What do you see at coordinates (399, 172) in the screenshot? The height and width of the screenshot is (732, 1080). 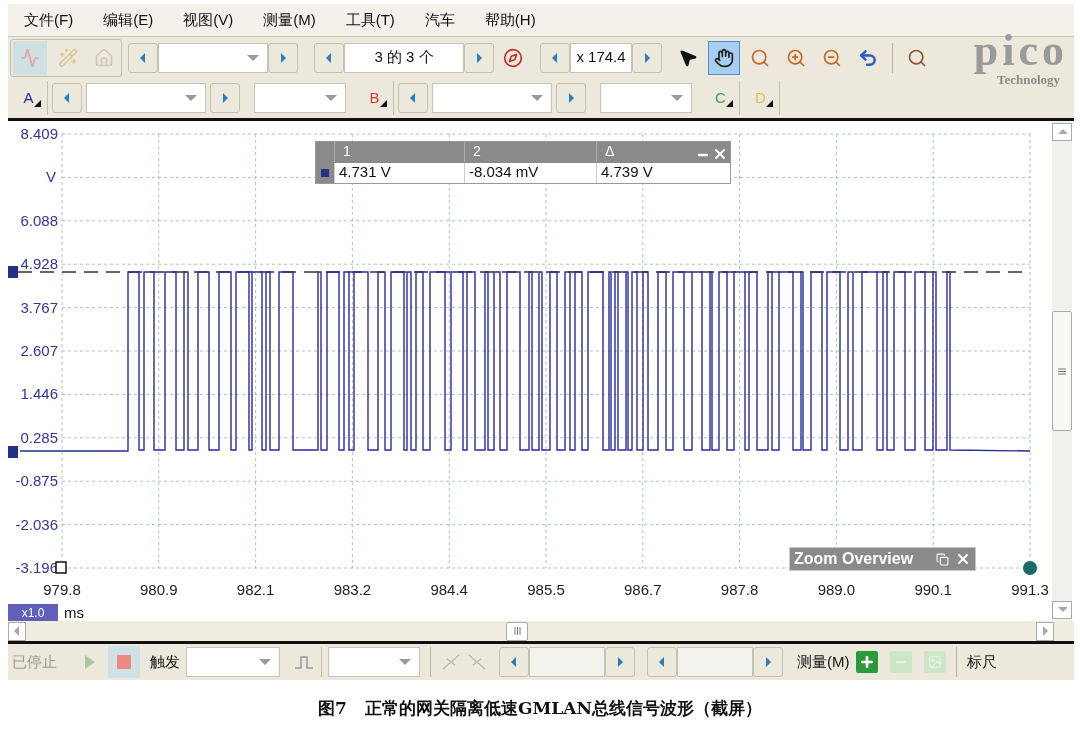 I see `table-cell: 4.731 V` at bounding box center [399, 172].